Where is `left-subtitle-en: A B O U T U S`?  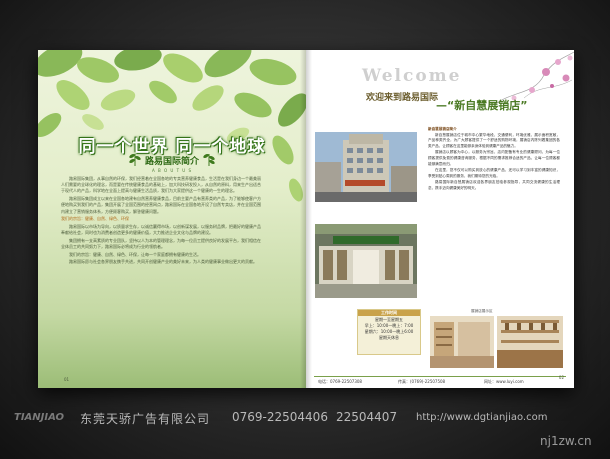
left-subtitle-en: A B O U T U S is located at coordinates (172, 170).